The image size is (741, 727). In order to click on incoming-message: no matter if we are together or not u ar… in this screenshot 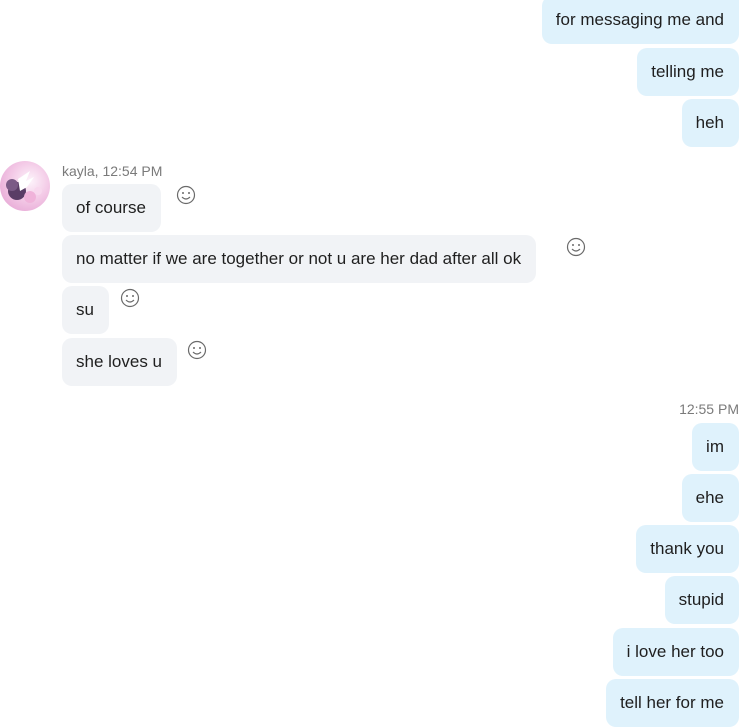, I will do `click(299, 259)`.